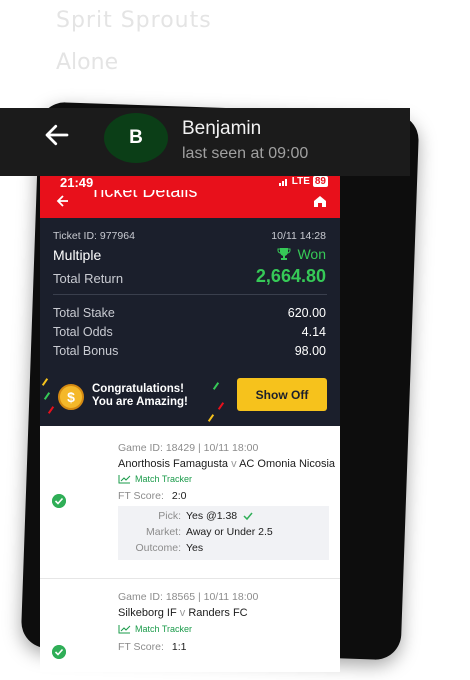 This screenshot has width=470, height=680. What do you see at coordinates (134, 20) in the screenshot?
I see `background-text-line1: Sprit Sprouts` at bounding box center [134, 20].